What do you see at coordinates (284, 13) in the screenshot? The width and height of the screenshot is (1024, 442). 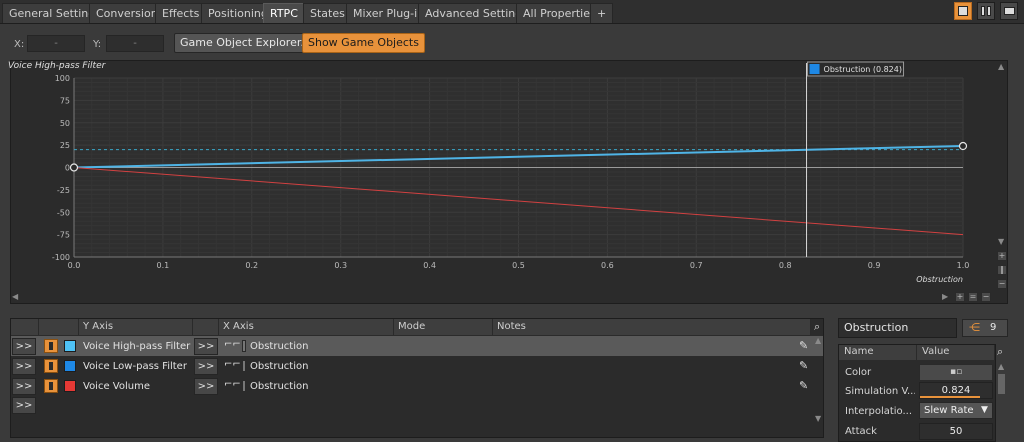 I see `tab-rtpc: RTPC` at bounding box center [284, 13].